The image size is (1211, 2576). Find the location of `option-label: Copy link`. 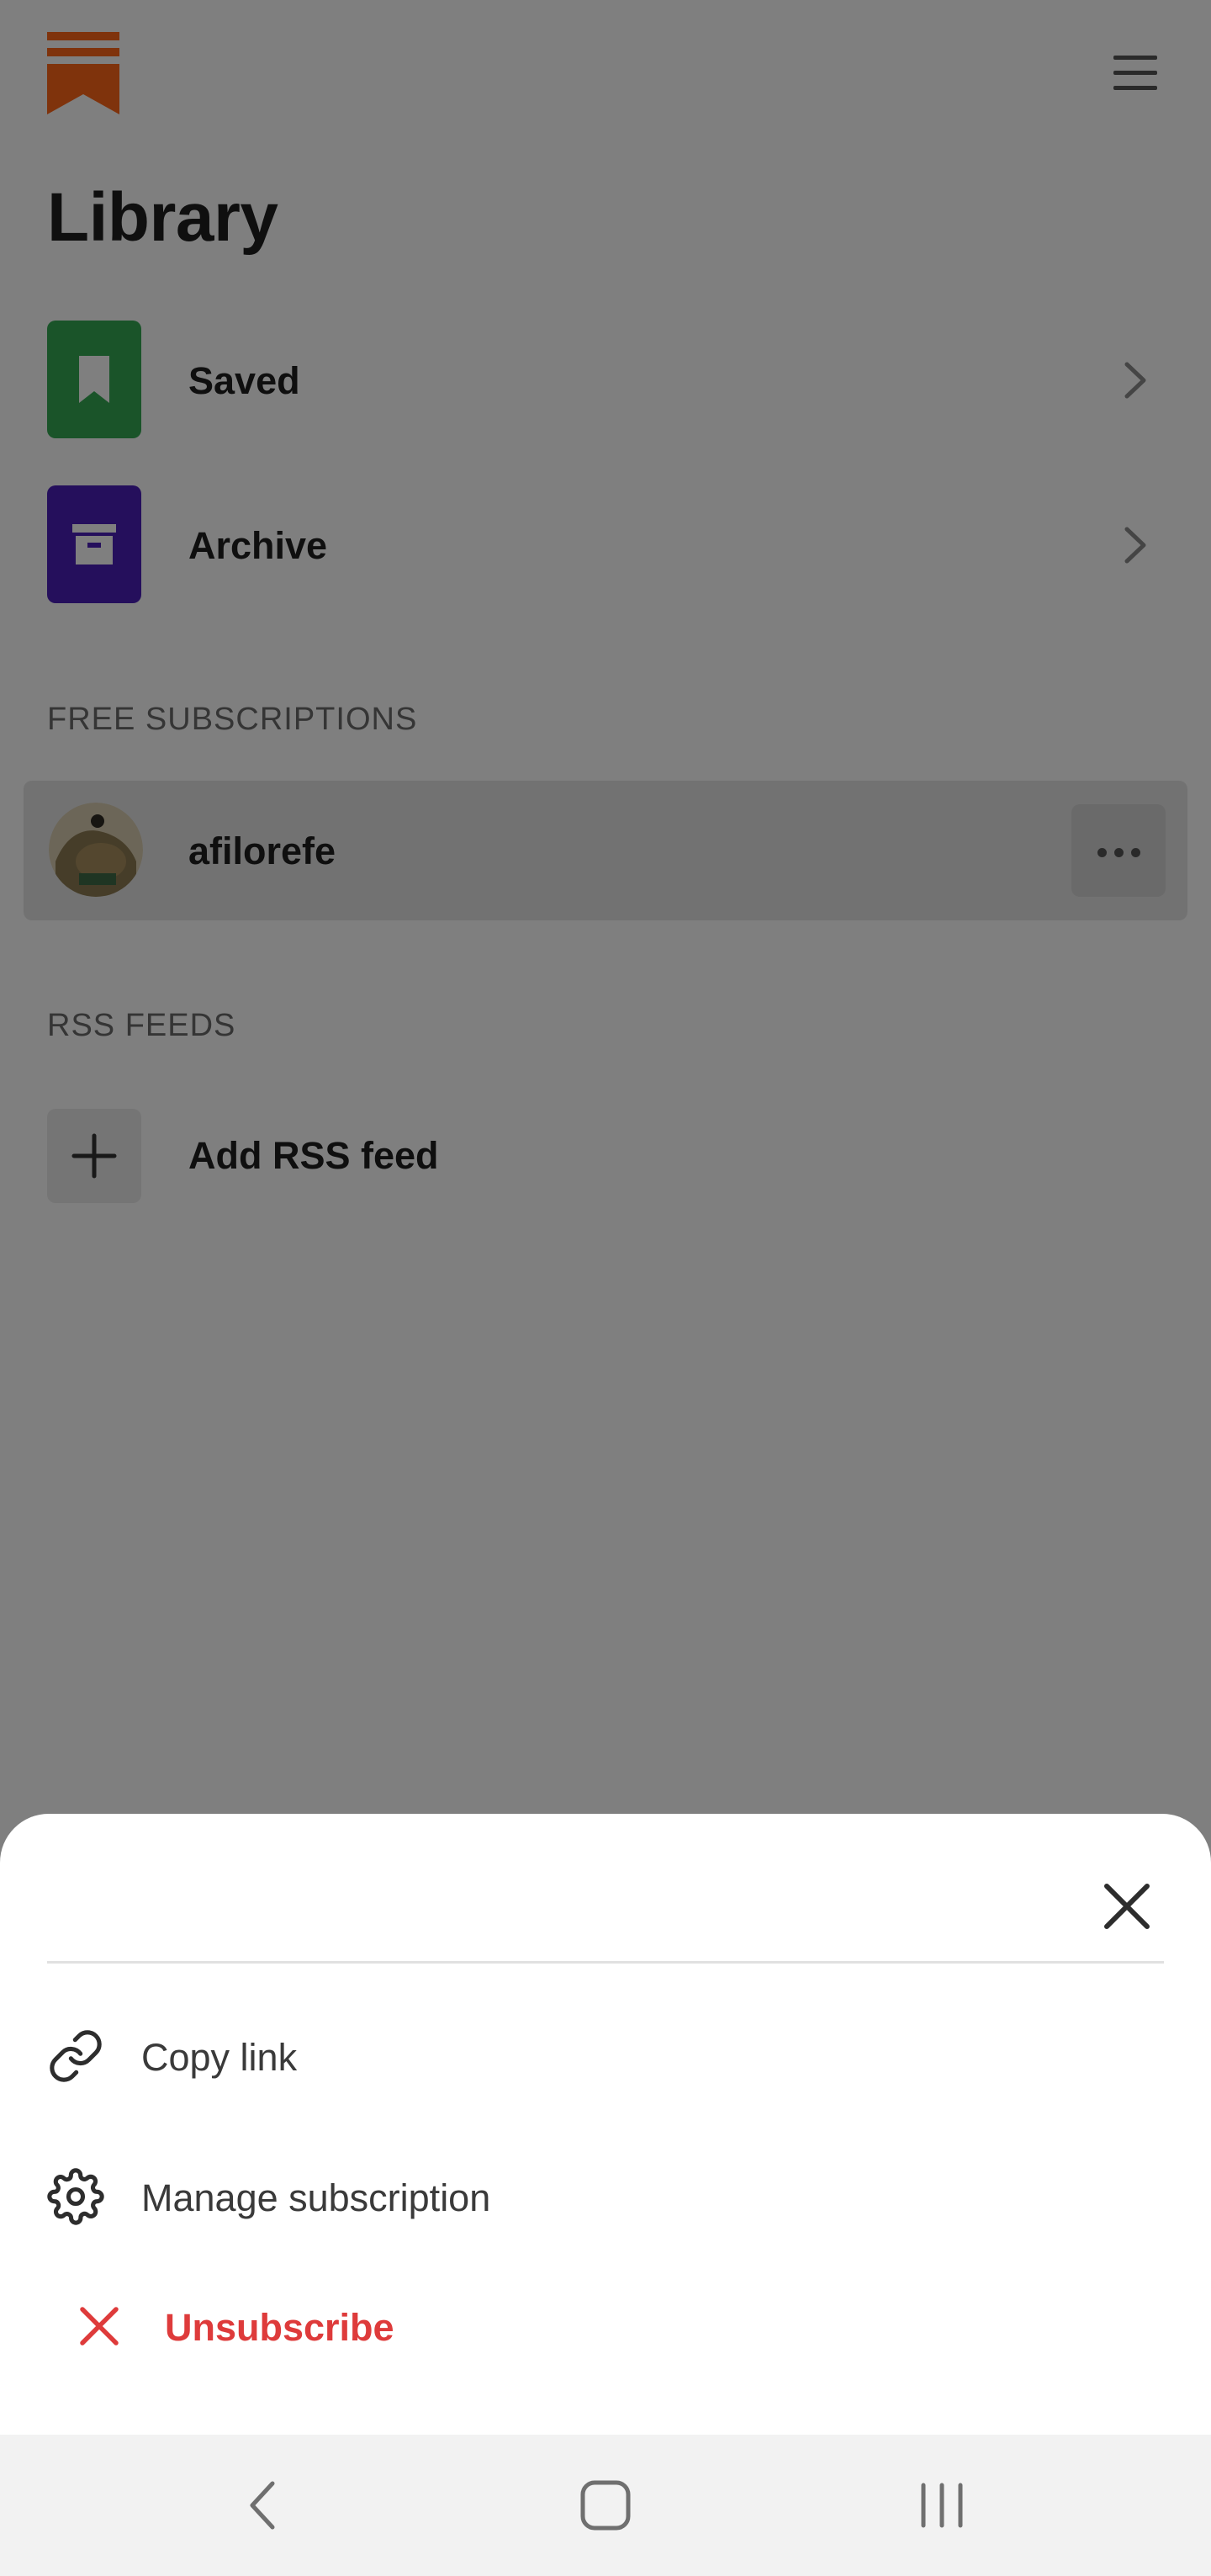

option-label: Copy link is located at coordinates (219, 2057).